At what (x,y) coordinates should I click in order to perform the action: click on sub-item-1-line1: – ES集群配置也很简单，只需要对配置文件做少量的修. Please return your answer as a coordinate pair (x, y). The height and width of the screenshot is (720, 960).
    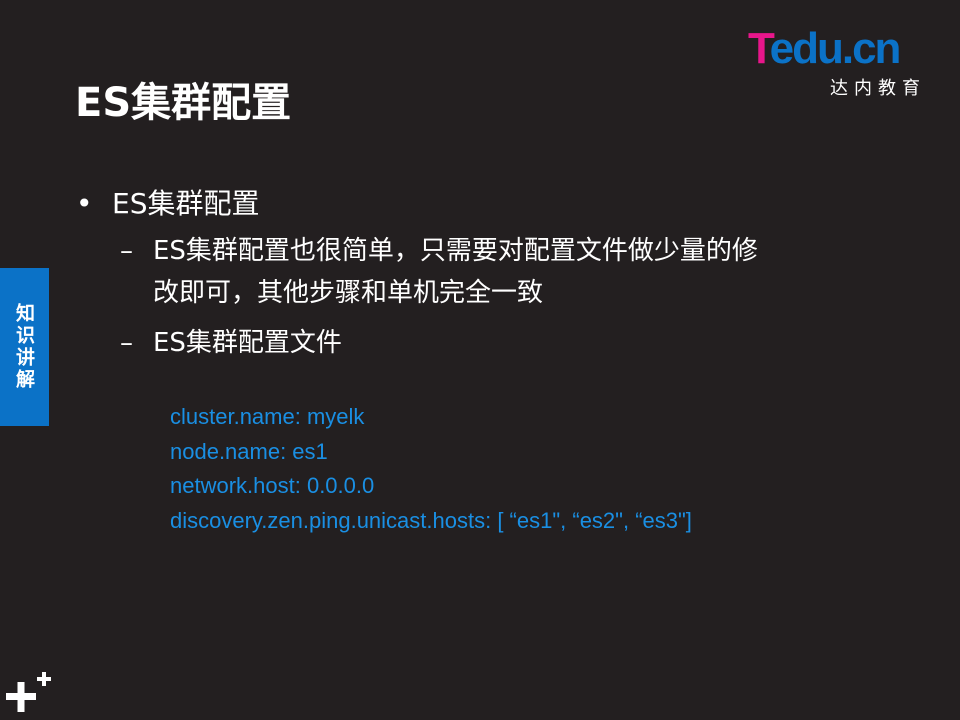
    Looking at the image, I should click on (480, 251).